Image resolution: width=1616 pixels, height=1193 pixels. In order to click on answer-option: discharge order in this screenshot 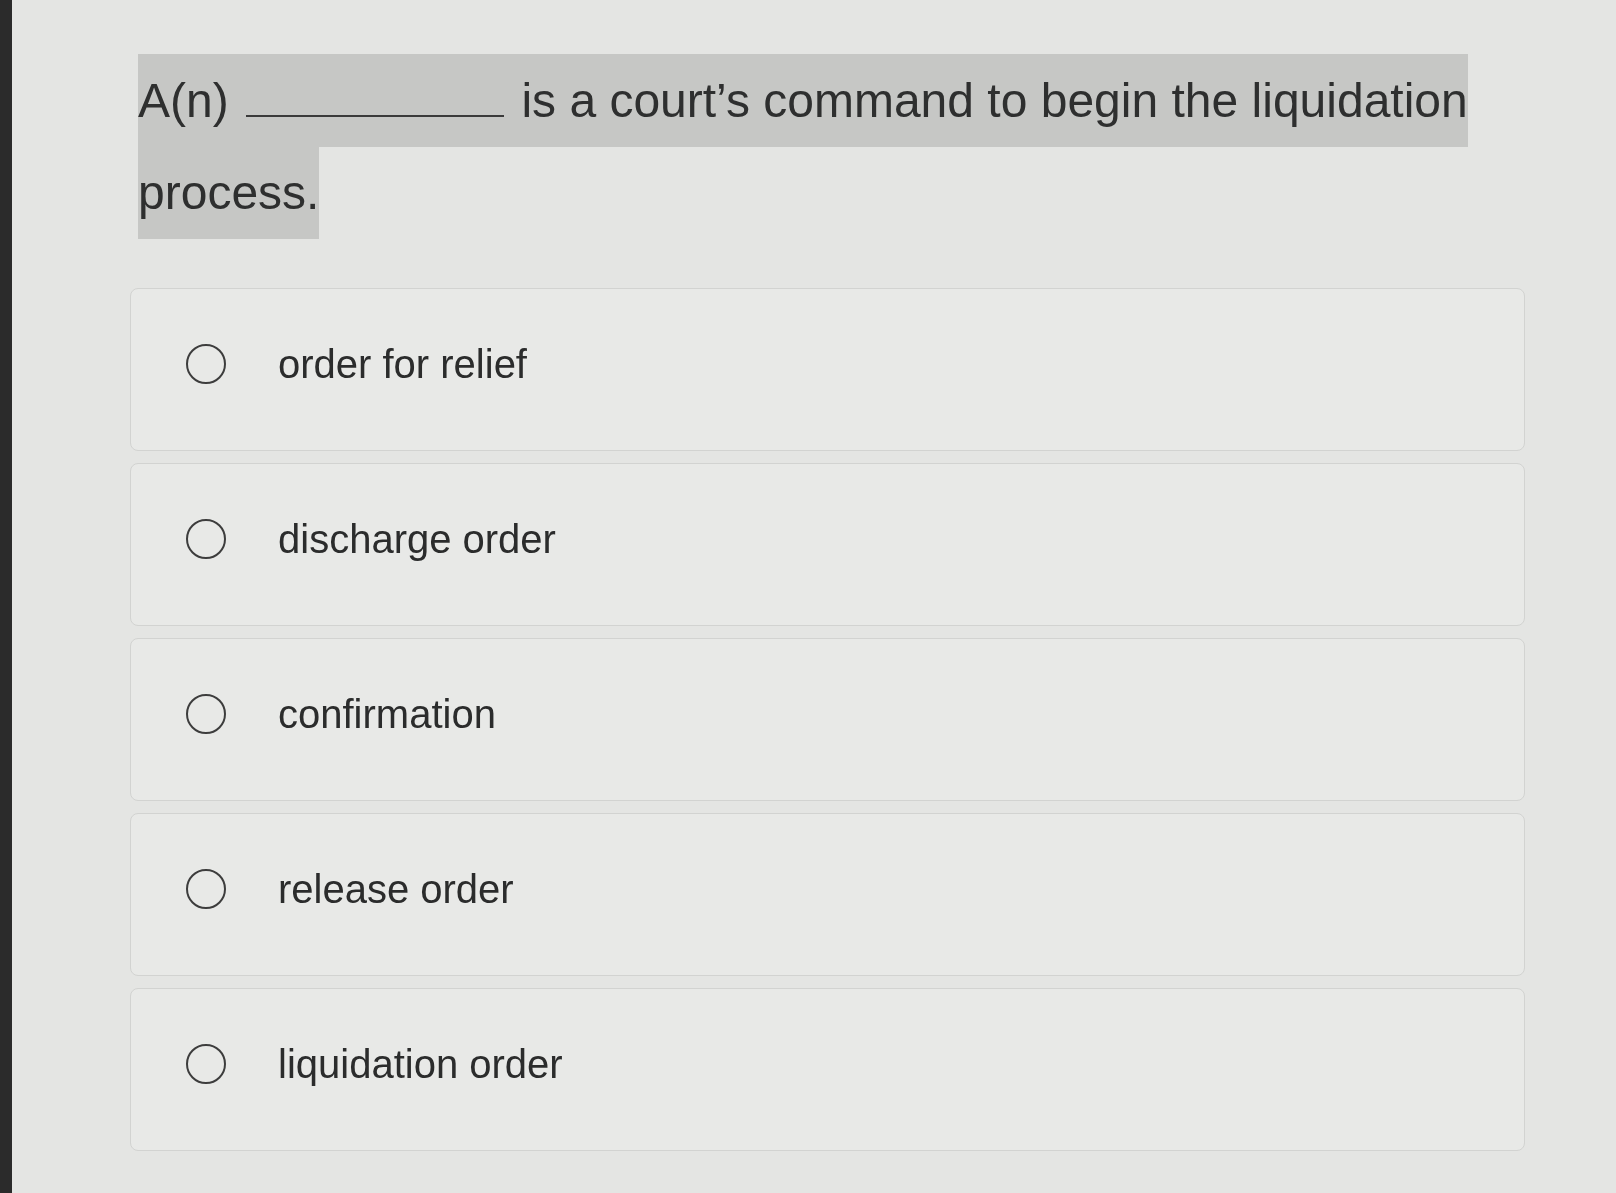, I will do `click(827, 544)`.